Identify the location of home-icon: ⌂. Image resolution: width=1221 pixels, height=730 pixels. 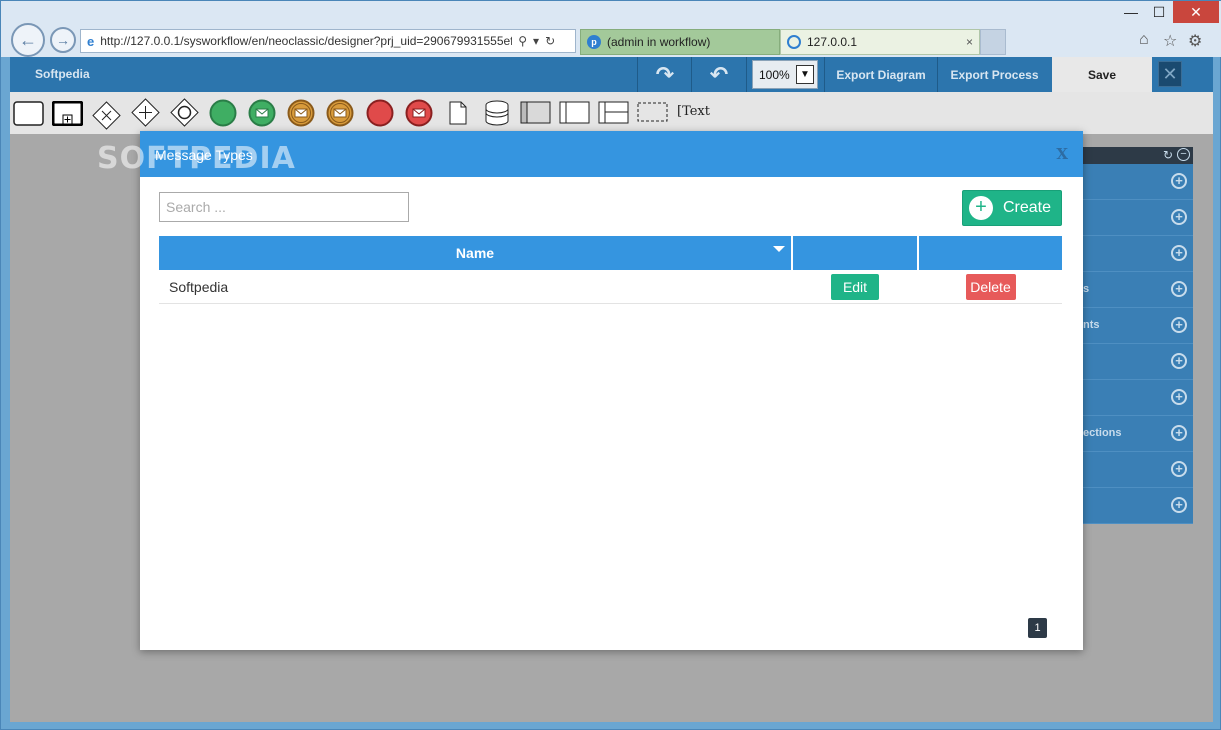
(1144, 40).